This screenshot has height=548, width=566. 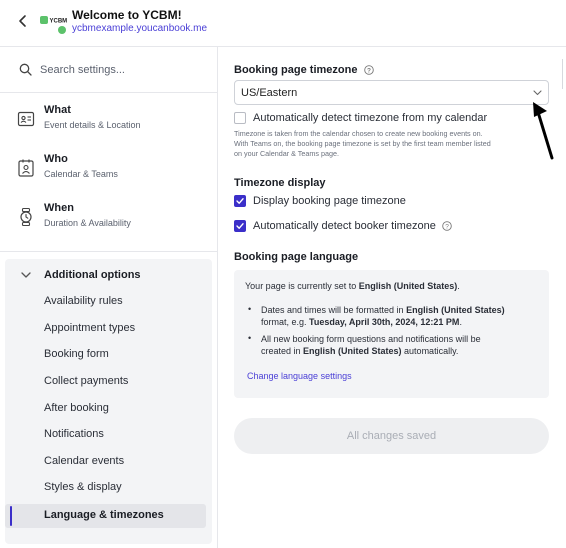 I want to click on svg-text: YCBM, so click(x=59, y=22).